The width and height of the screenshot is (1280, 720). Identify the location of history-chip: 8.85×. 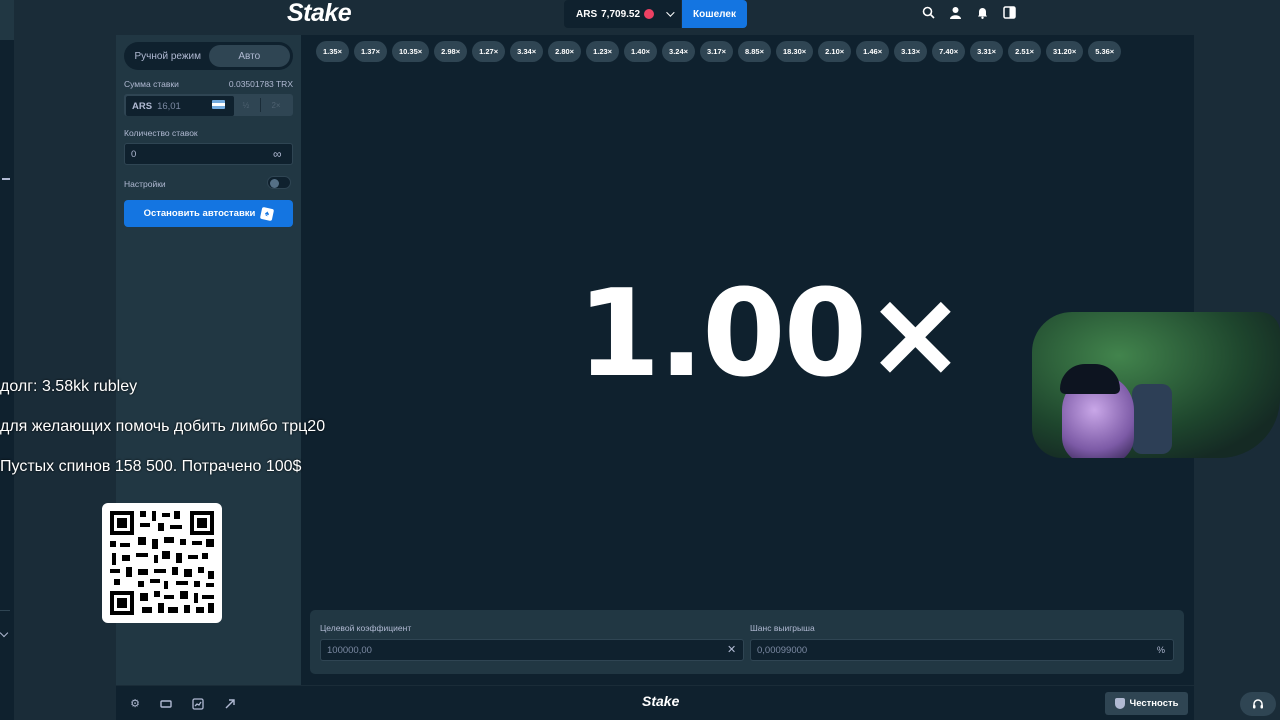
(754, 51).